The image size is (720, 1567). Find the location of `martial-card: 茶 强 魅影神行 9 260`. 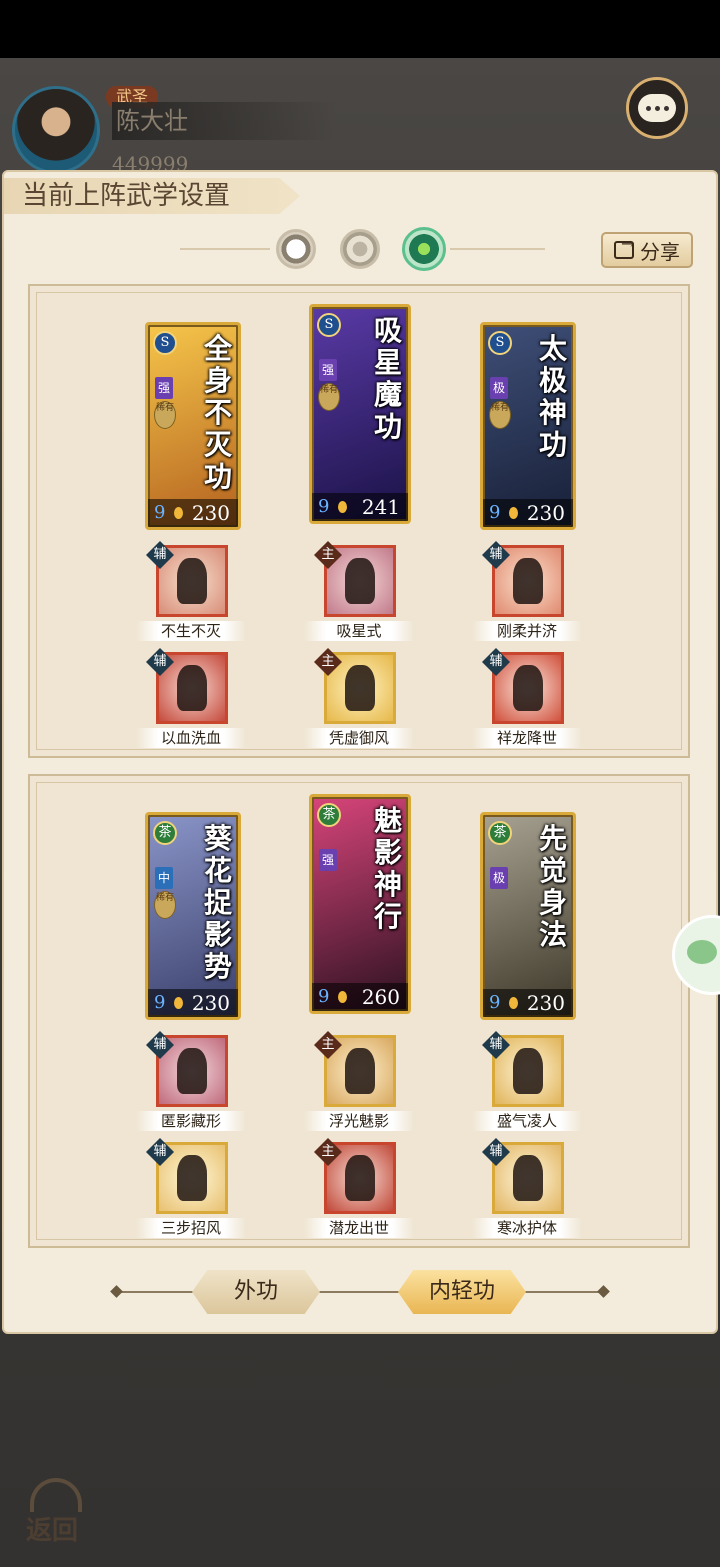

martial-card: 茶 强 魅影神行 9 260 is located at coordinates (360, 904).